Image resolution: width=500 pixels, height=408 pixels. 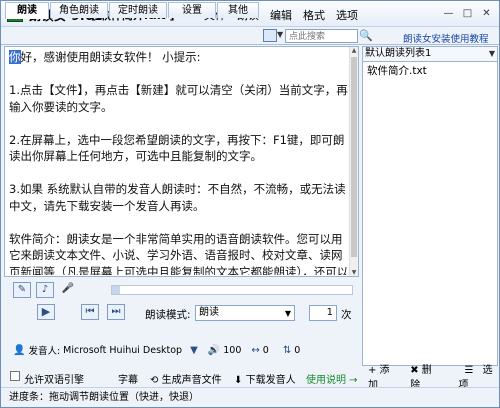 I want to click on close-icon: ✕, so click(x=486, y=13).